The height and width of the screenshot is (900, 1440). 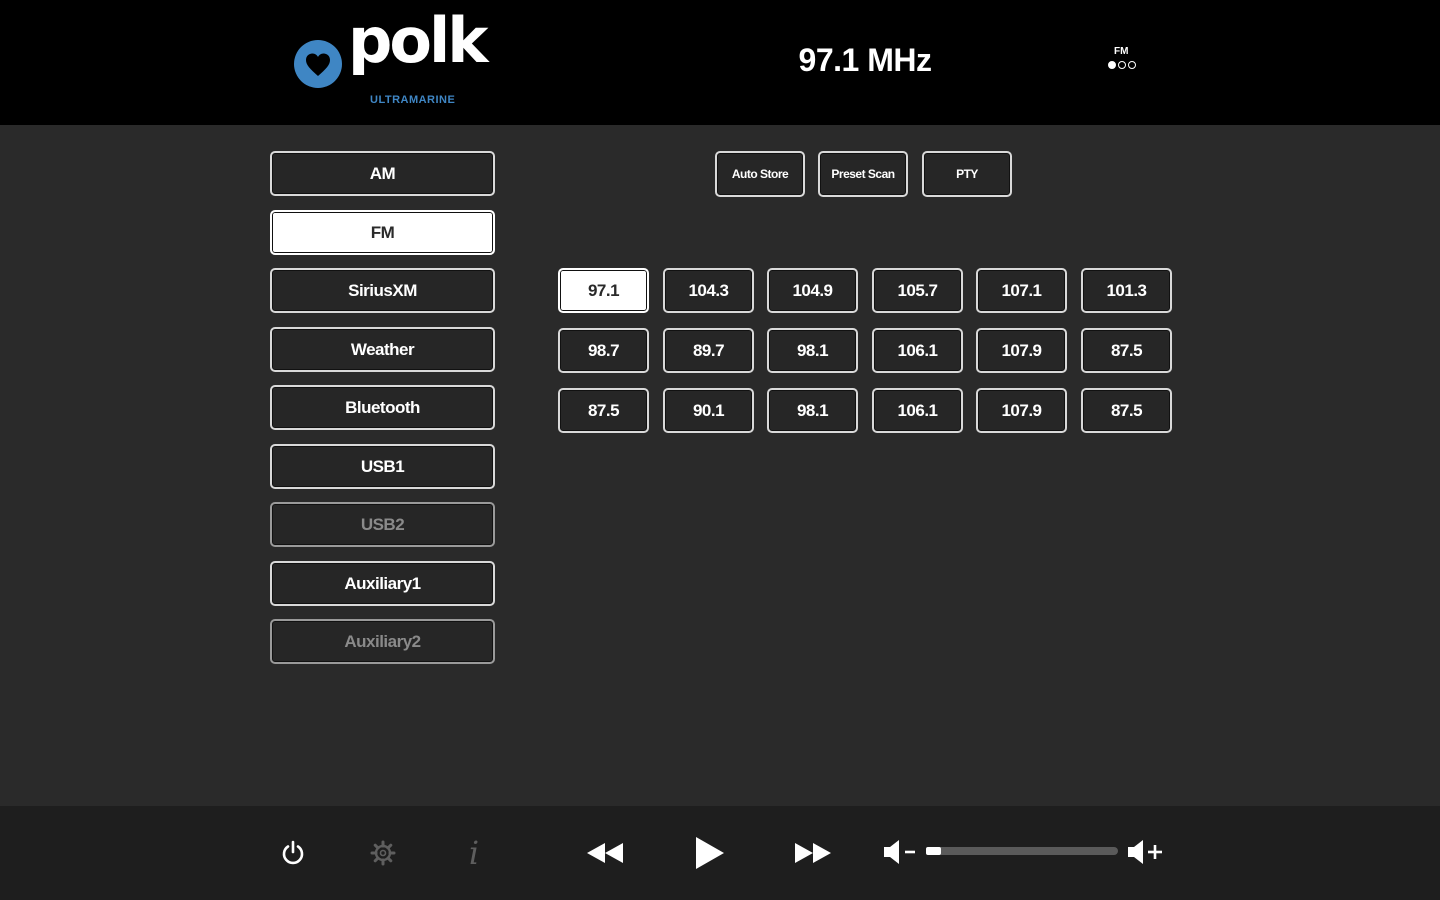 I want to click on preset-button: 107.1, so click(x=1021, y=290).